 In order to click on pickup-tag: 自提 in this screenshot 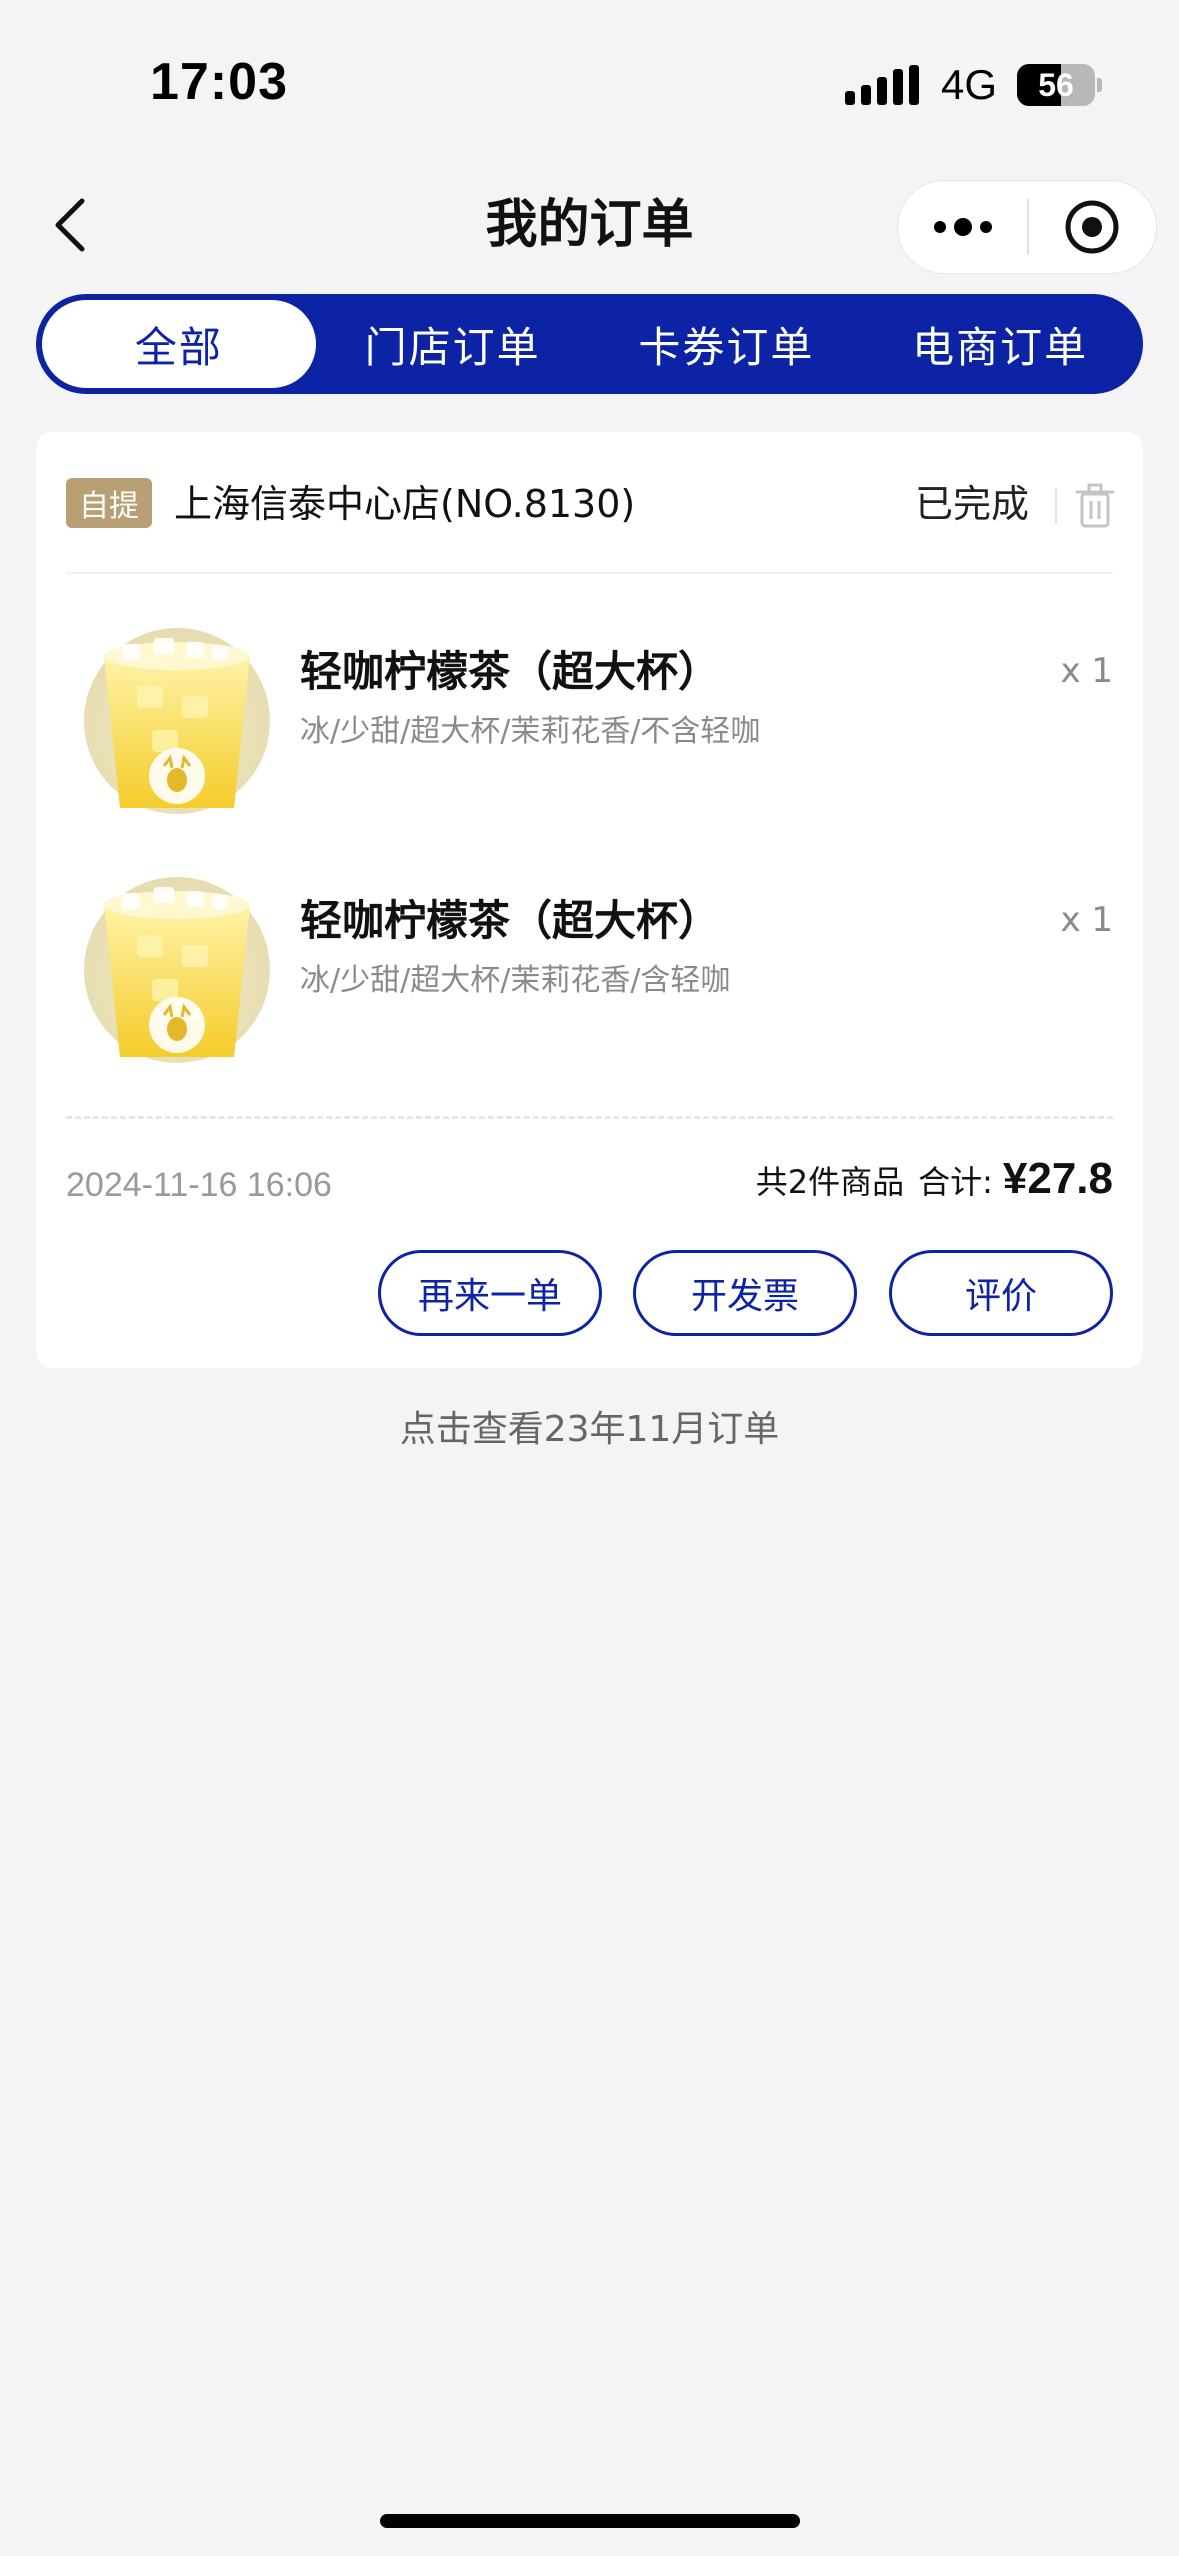, I will do `click(109, 503)`.